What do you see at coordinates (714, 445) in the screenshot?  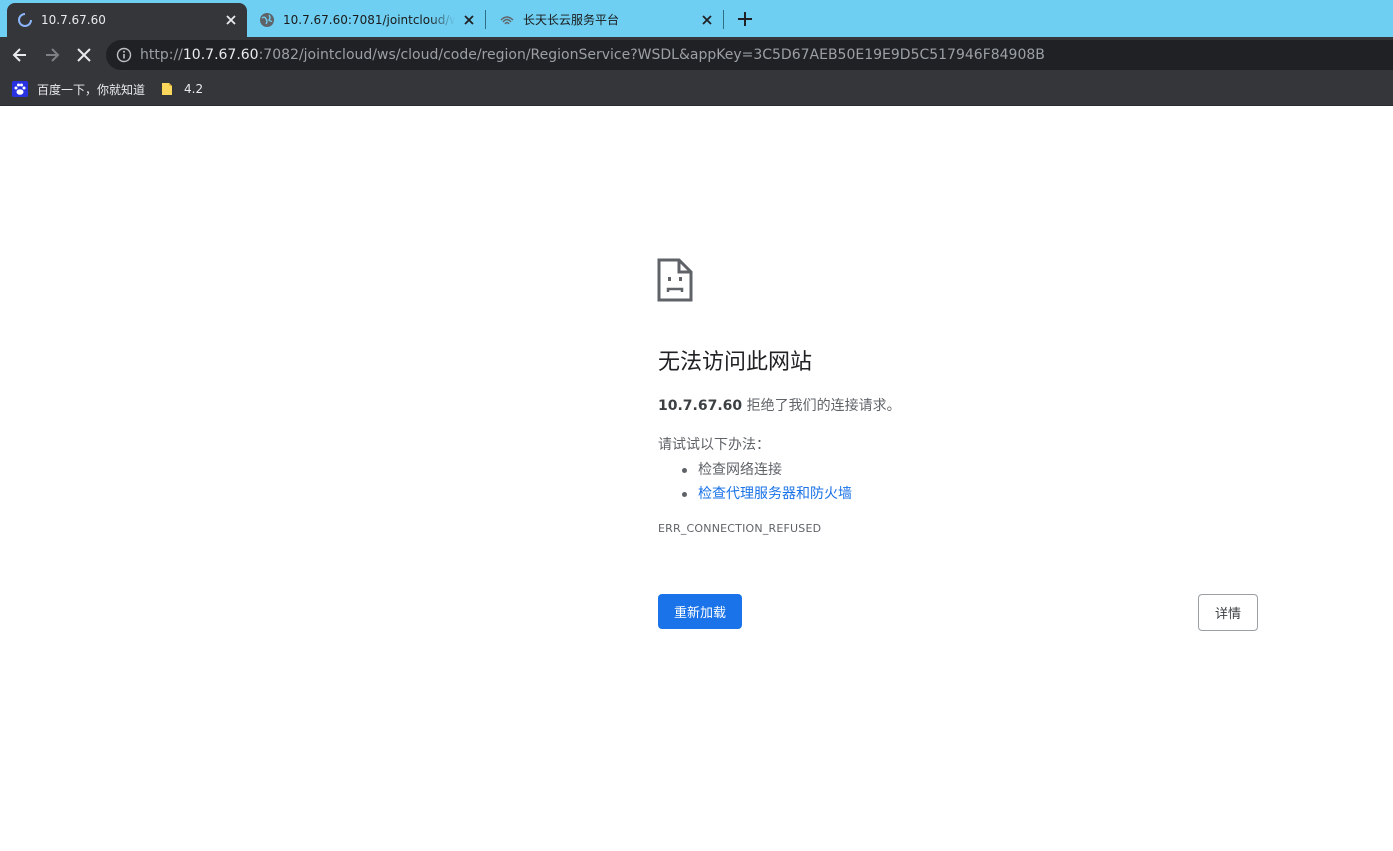 I see `suggestions-heading: 请试试以下办法：` at bounding box center [714, 445].